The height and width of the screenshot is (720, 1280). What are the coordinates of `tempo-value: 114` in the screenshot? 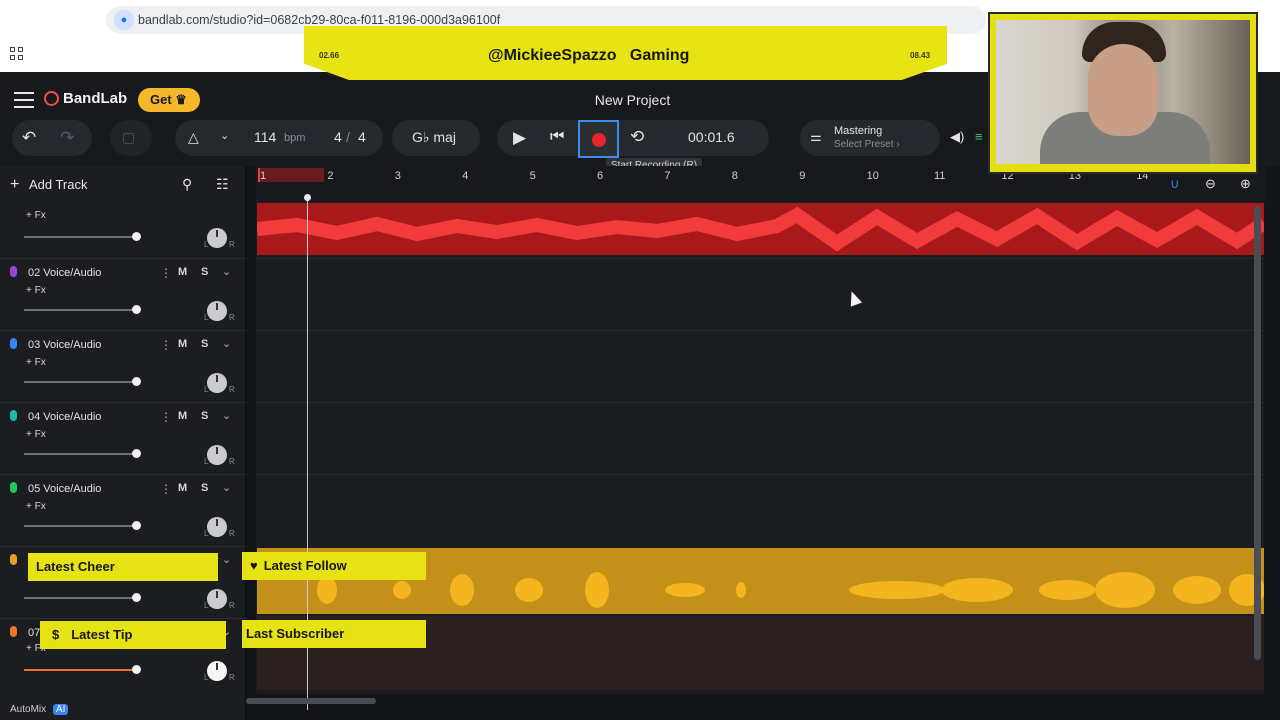 It's located at (265, 137).